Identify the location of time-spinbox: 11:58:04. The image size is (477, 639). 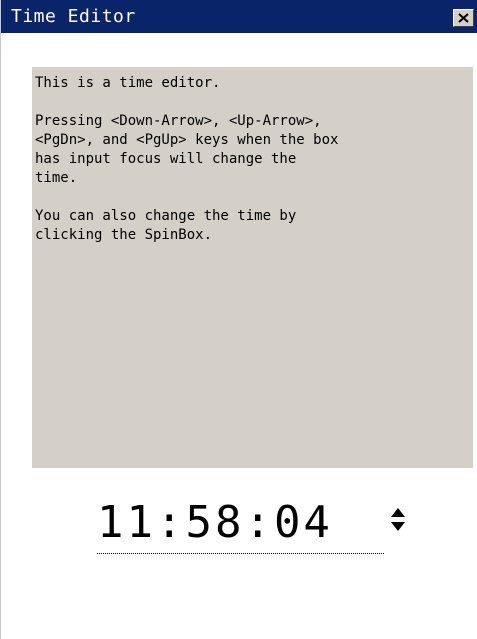
(215, 521).